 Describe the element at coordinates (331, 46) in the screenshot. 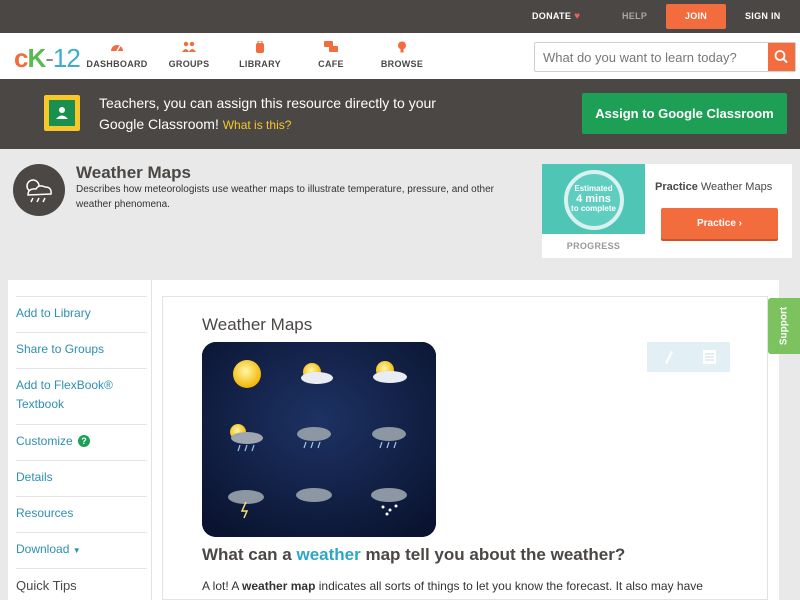

I see `chat-bubbles-icon` at that location.